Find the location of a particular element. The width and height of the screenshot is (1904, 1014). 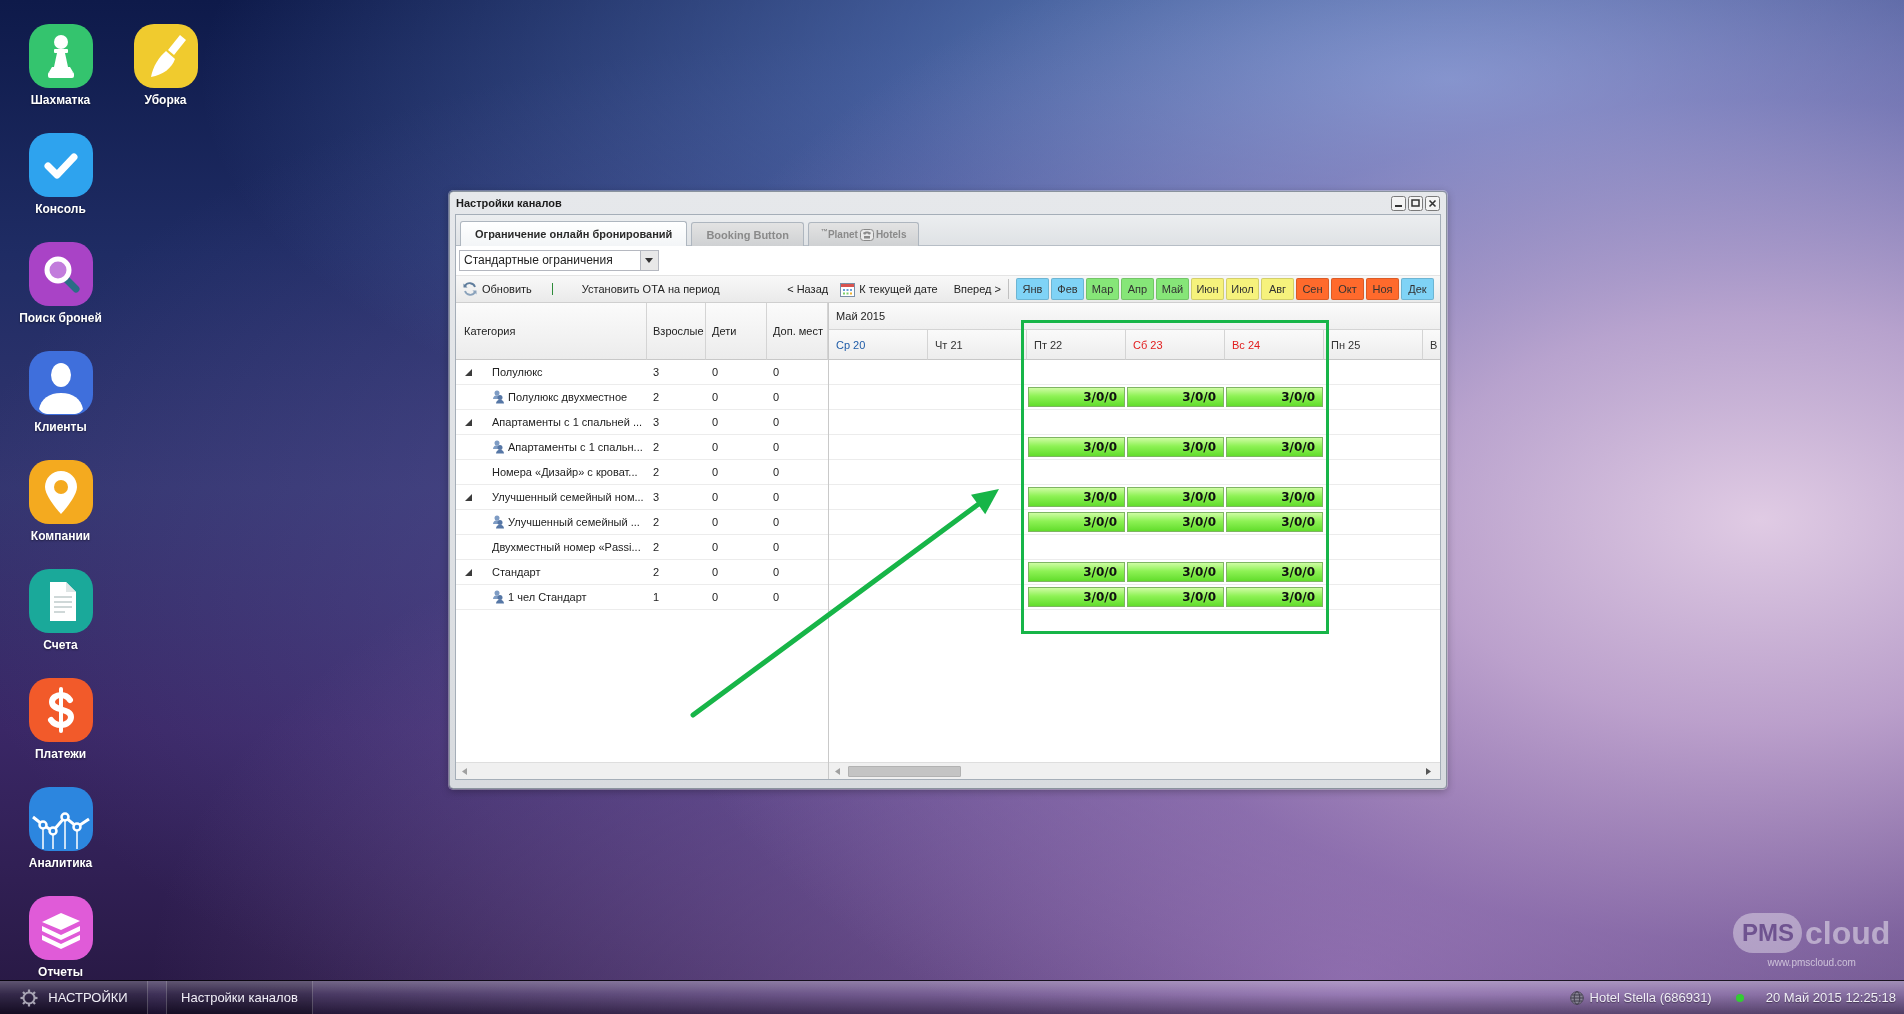

month-button: Ноя is located at coordinates (1382, 289).